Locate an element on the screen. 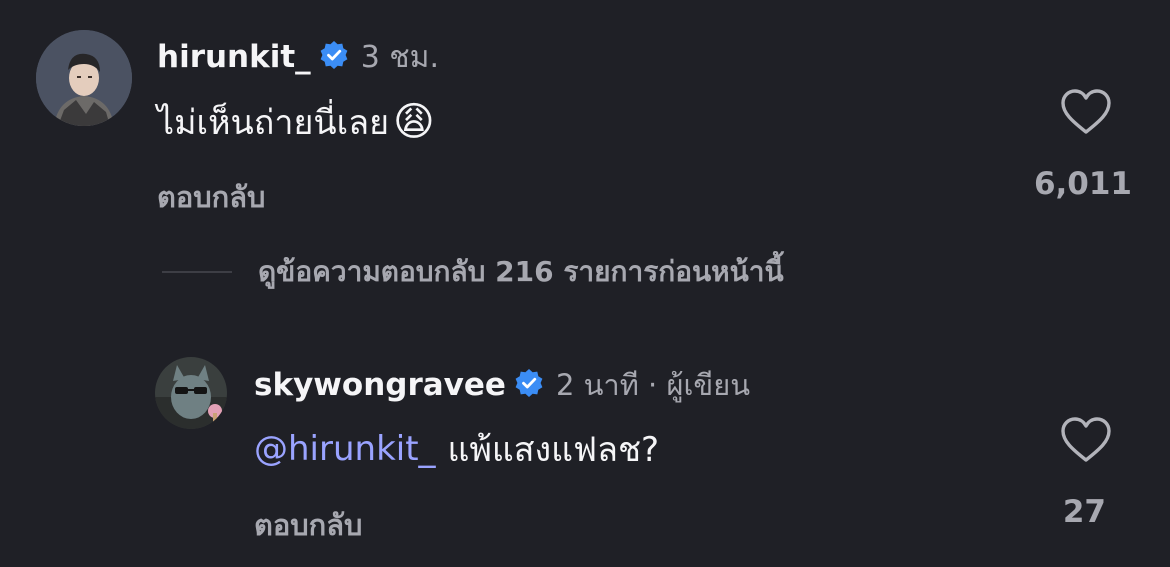  mention-link: @hirunkit_ is located at coordinates (345, 449).